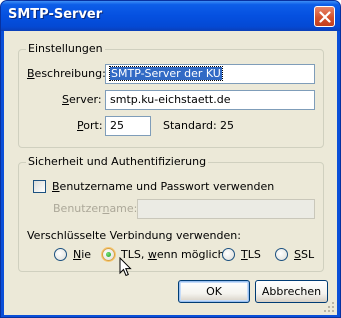  I want to click on window-title: SMTP-Server, so click(55, 14).